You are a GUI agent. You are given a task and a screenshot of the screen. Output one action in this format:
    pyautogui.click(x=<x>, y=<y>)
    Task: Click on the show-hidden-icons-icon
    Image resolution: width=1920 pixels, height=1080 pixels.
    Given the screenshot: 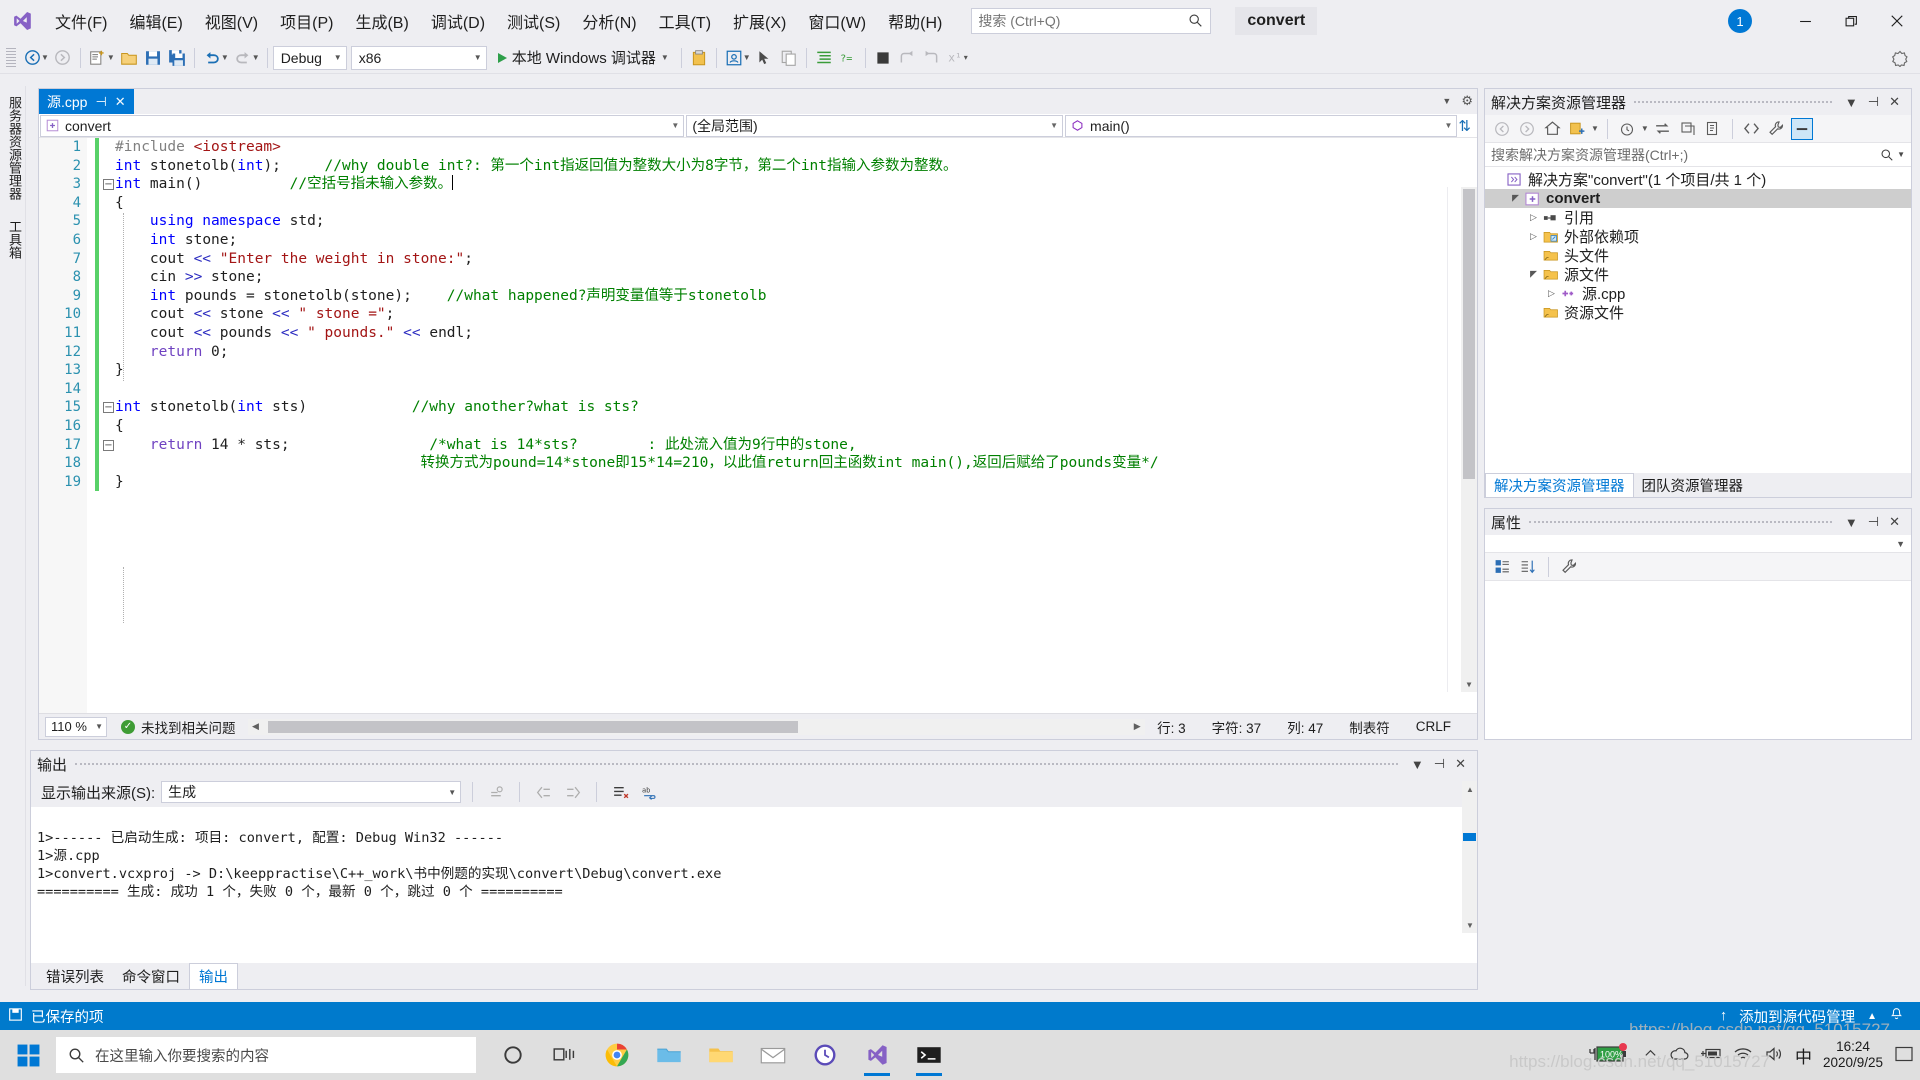 What is the action you would take?
    pyautogui.click(x=1650, y=1055)
    